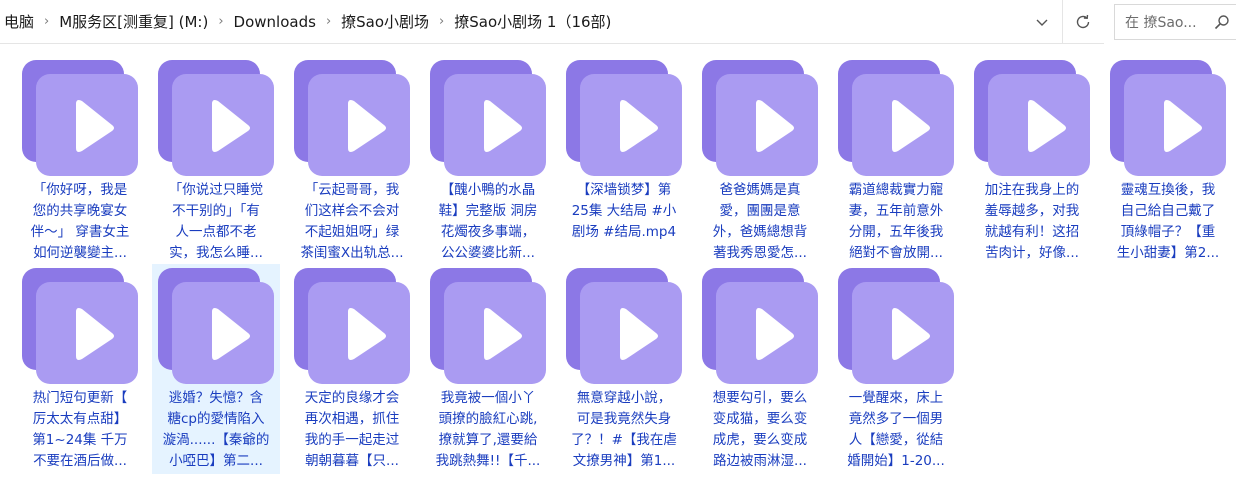  What do you see at coordinates (216, 419) in the screenshot?
I see `file-name-line: 糖cp的愛情陷入` at bounding box center [216, 419].